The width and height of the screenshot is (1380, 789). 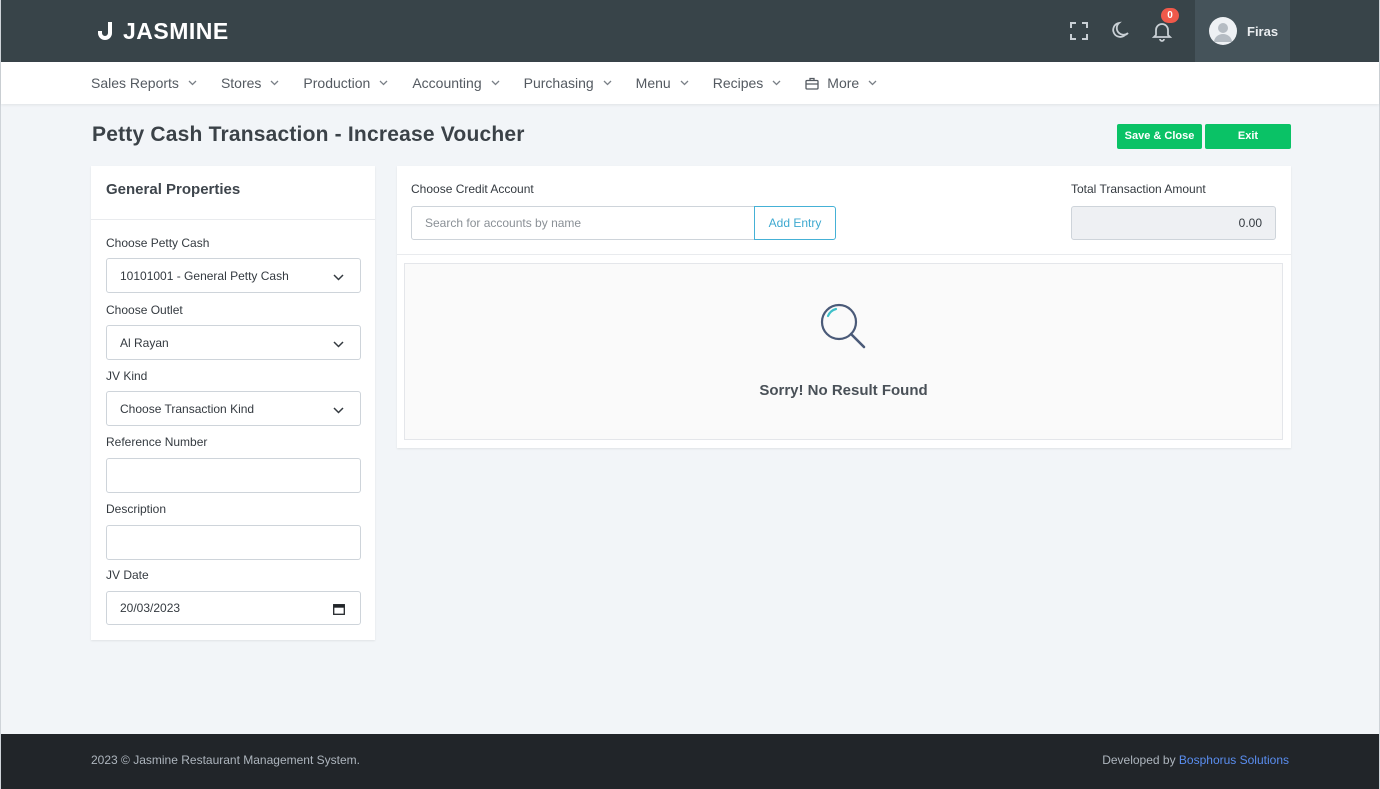 I want to click on petty-cash-select: 10101001 - General Petty Cash, so click(x=233, y=275).